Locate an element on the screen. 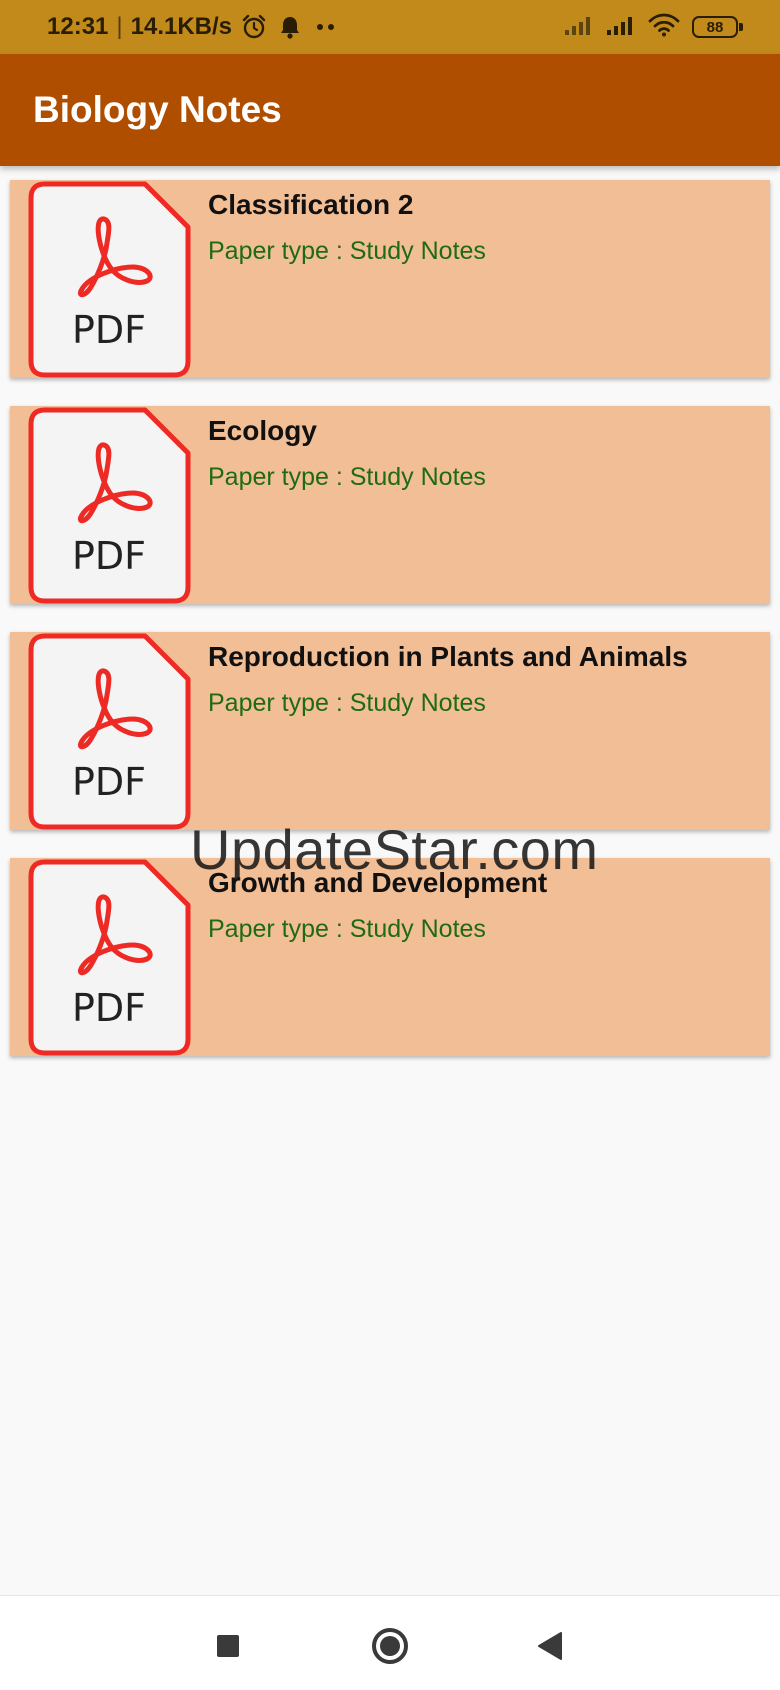 Image resolution: width=780 pixels, height=1690 pixels. note-title: Classification 2 is located at coordinates (311, 204).